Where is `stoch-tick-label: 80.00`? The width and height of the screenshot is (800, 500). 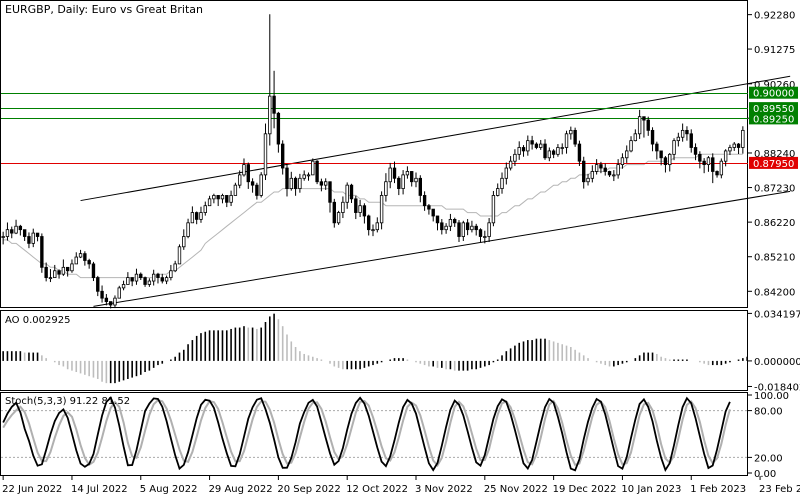 stoch-tick-label: 80.00 is located at coordinates (768, 412).